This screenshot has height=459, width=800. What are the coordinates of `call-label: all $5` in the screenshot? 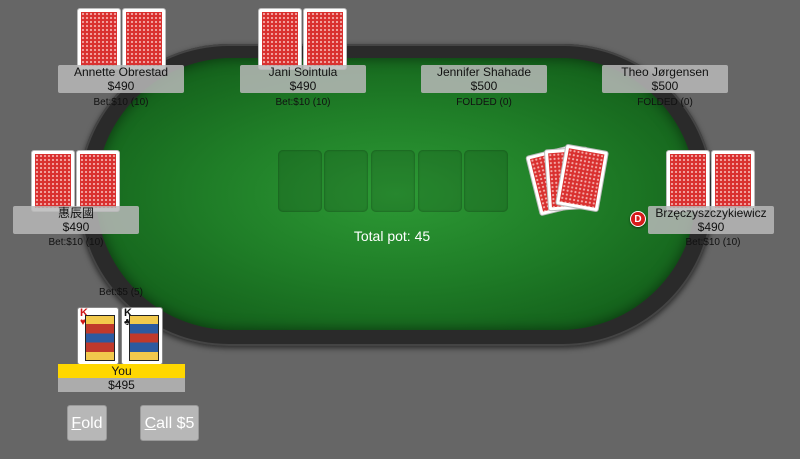 It's located at (175, 423).